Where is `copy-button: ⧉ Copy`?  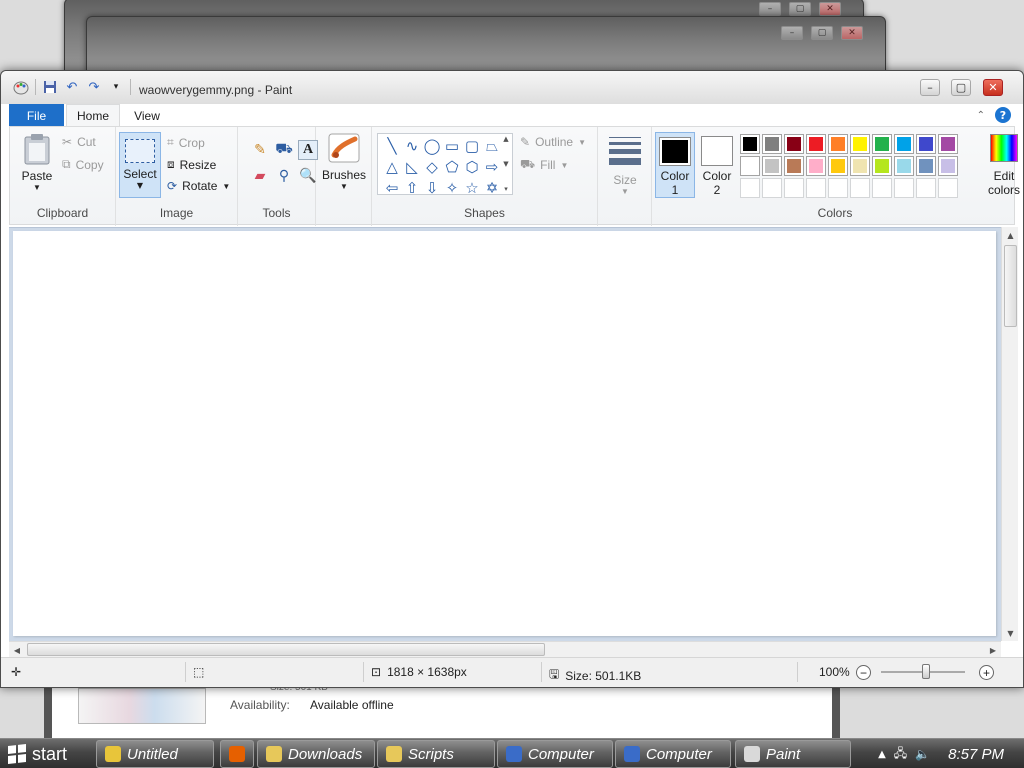 copy-button: ⧉ Copy is located at coordinates (83, 164).